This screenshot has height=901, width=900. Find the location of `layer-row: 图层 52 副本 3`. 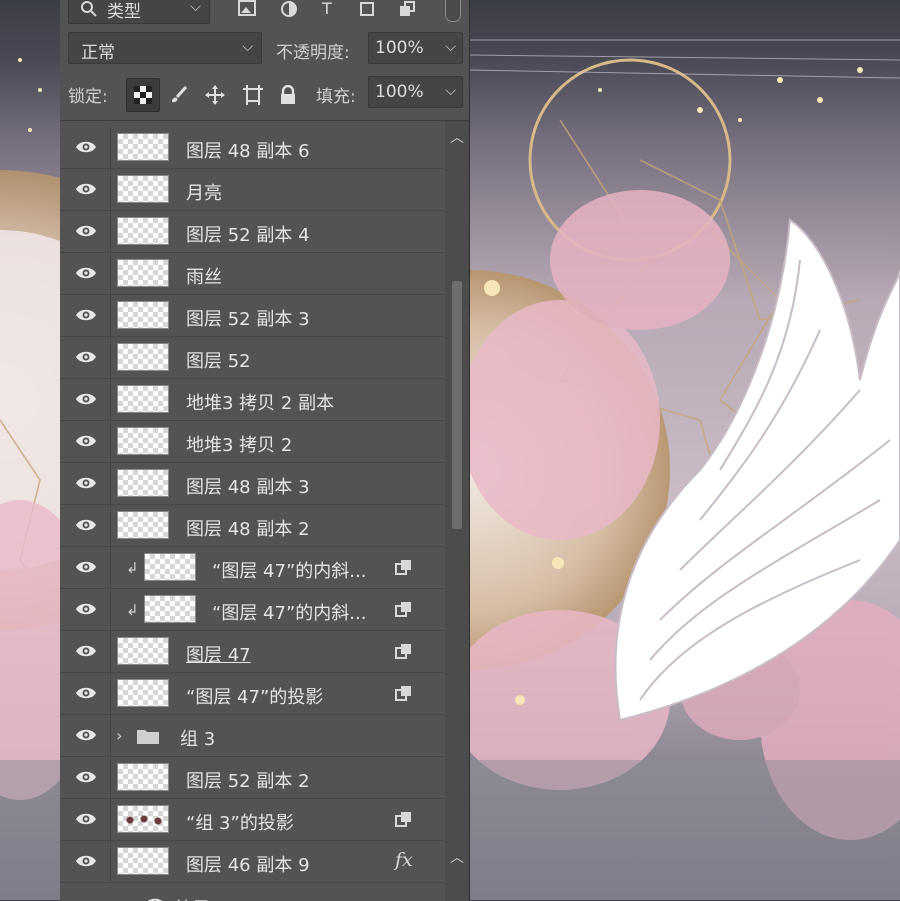

layer-row: 图层 52 副本 3 is located at coordinates (252, 316).